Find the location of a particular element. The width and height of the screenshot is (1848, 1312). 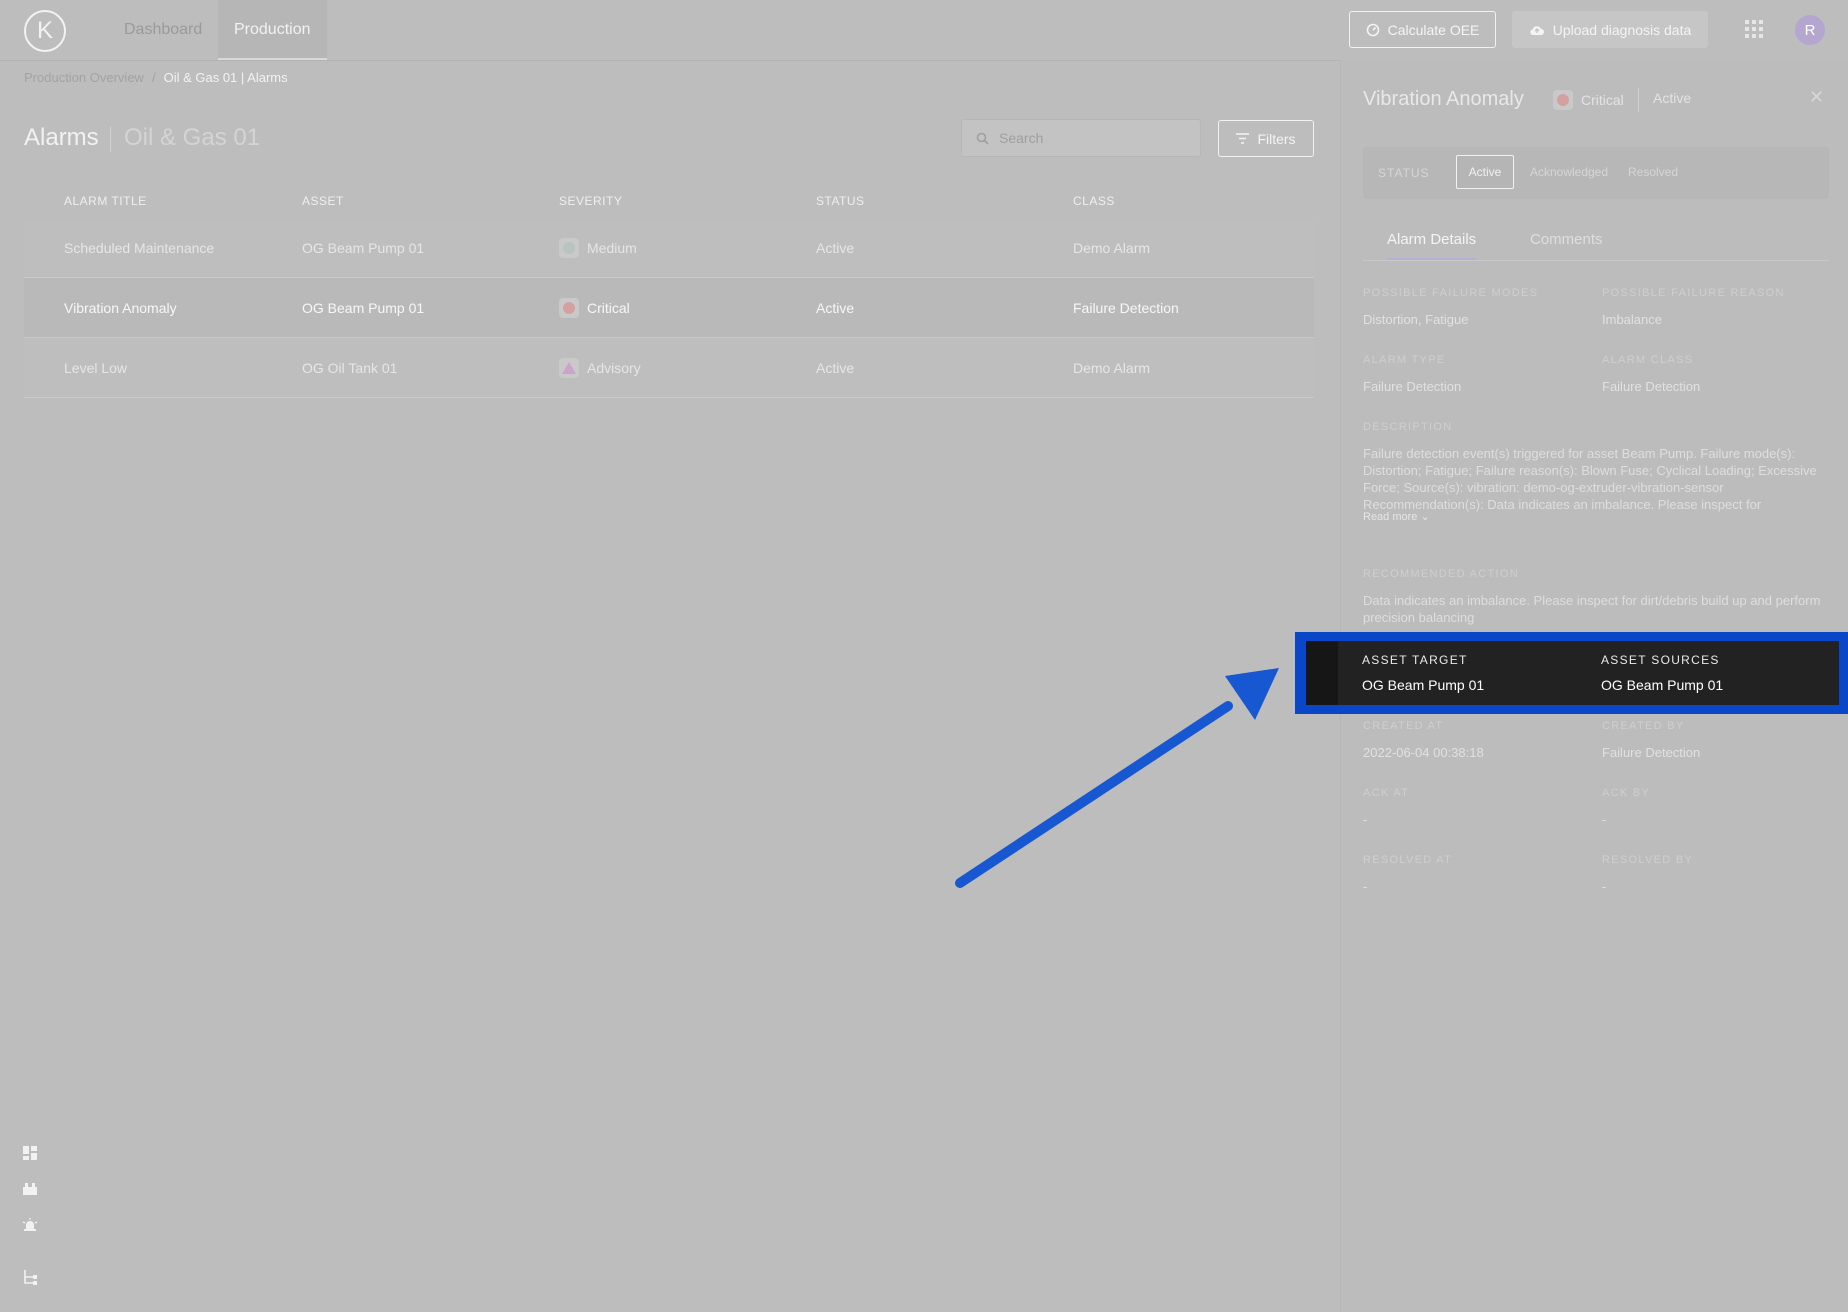

failure-modes-value: Distortion, Fatigue is located at coordinates (1416, 319).